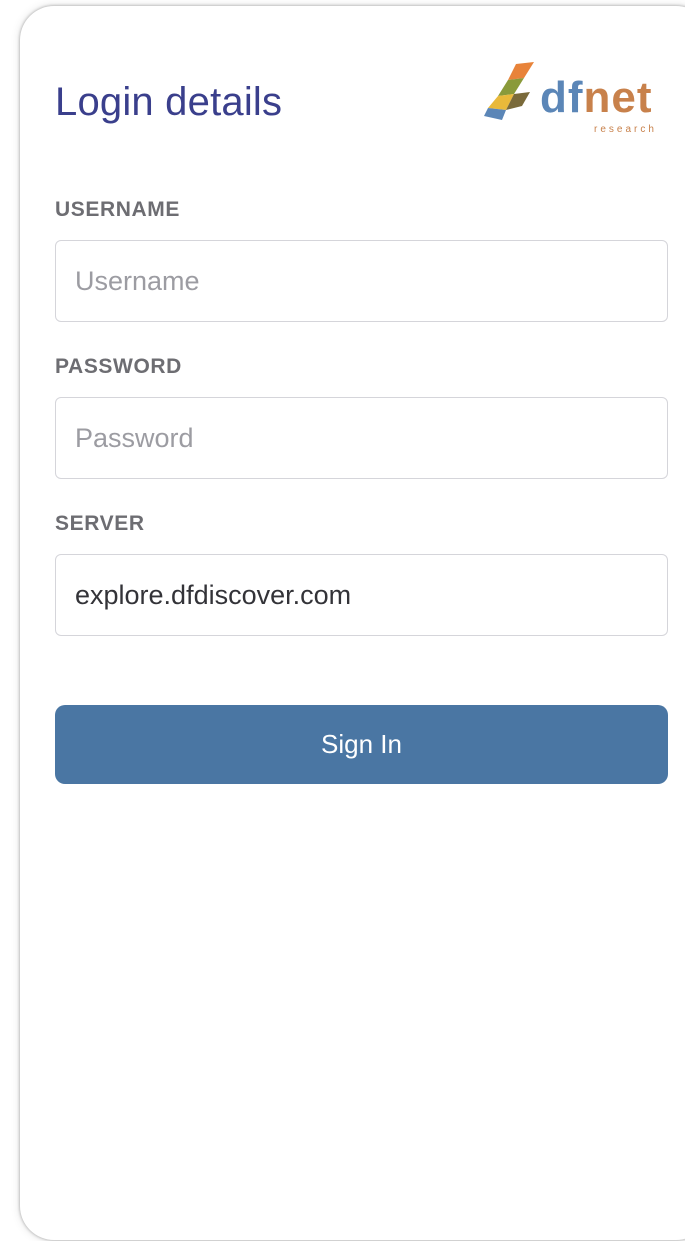  Describe the element at coordinates (361, 281) in the screenshot. I see `username-input` at that location.